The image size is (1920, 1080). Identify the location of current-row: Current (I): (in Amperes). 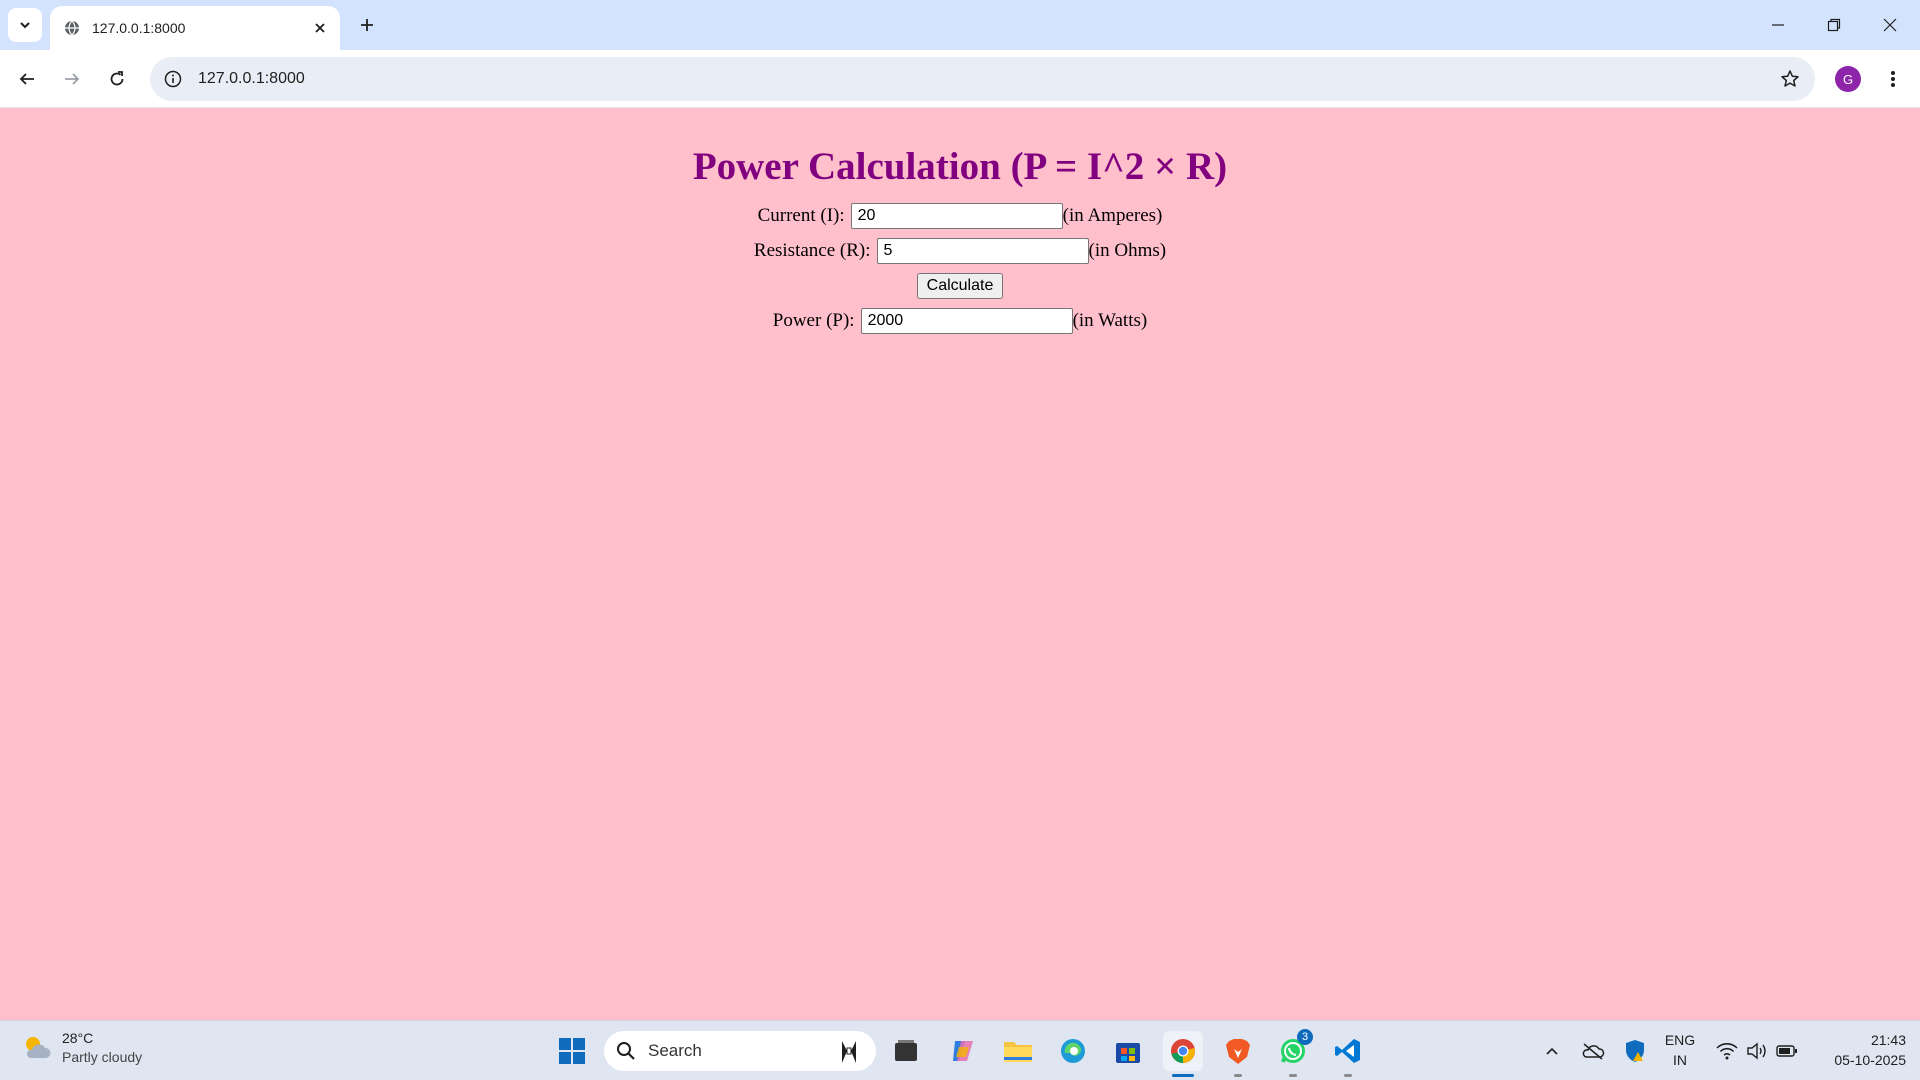
(960, 215).